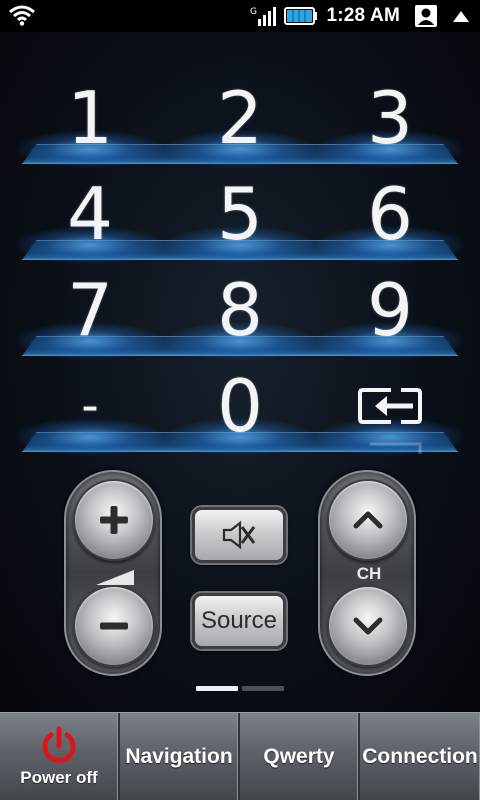 This screenshot has height=800, width=480. I want to click on volume-down-button, so click(114, 626).